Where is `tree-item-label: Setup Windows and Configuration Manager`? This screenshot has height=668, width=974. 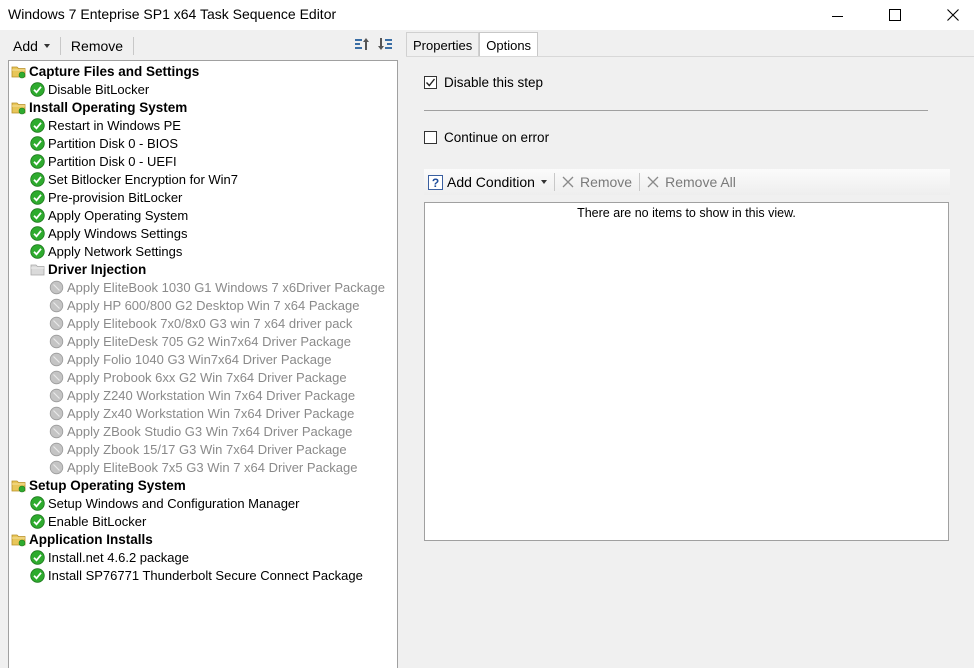 tree-item-label: Setup Windows and Configuration Manager is located at coordinates (174, 503).